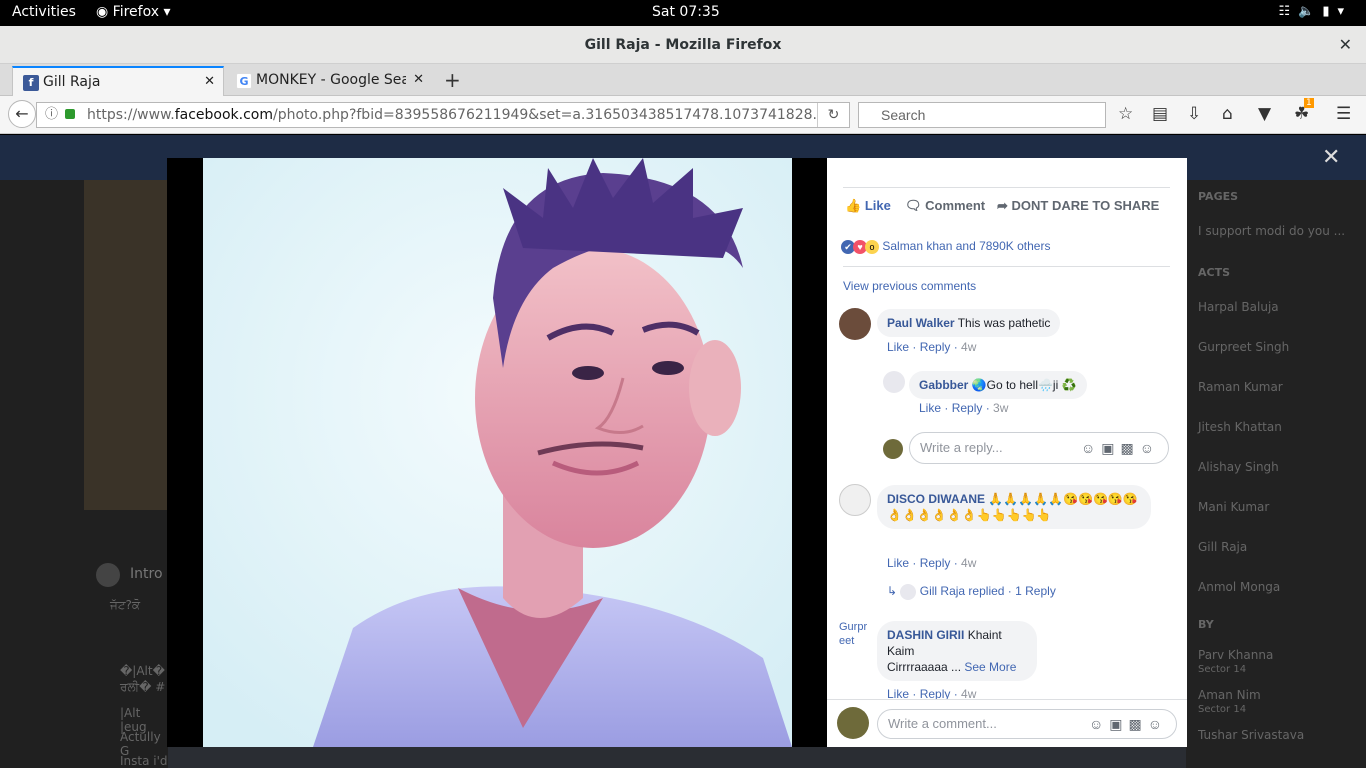 Image resolution: width=1366 pixels, height=768 pixels. What do you see at coordinates (909, 286) in the screenshot?
I see `view-previous-comments-link: View previous comments` at bounding box center [909, 286].